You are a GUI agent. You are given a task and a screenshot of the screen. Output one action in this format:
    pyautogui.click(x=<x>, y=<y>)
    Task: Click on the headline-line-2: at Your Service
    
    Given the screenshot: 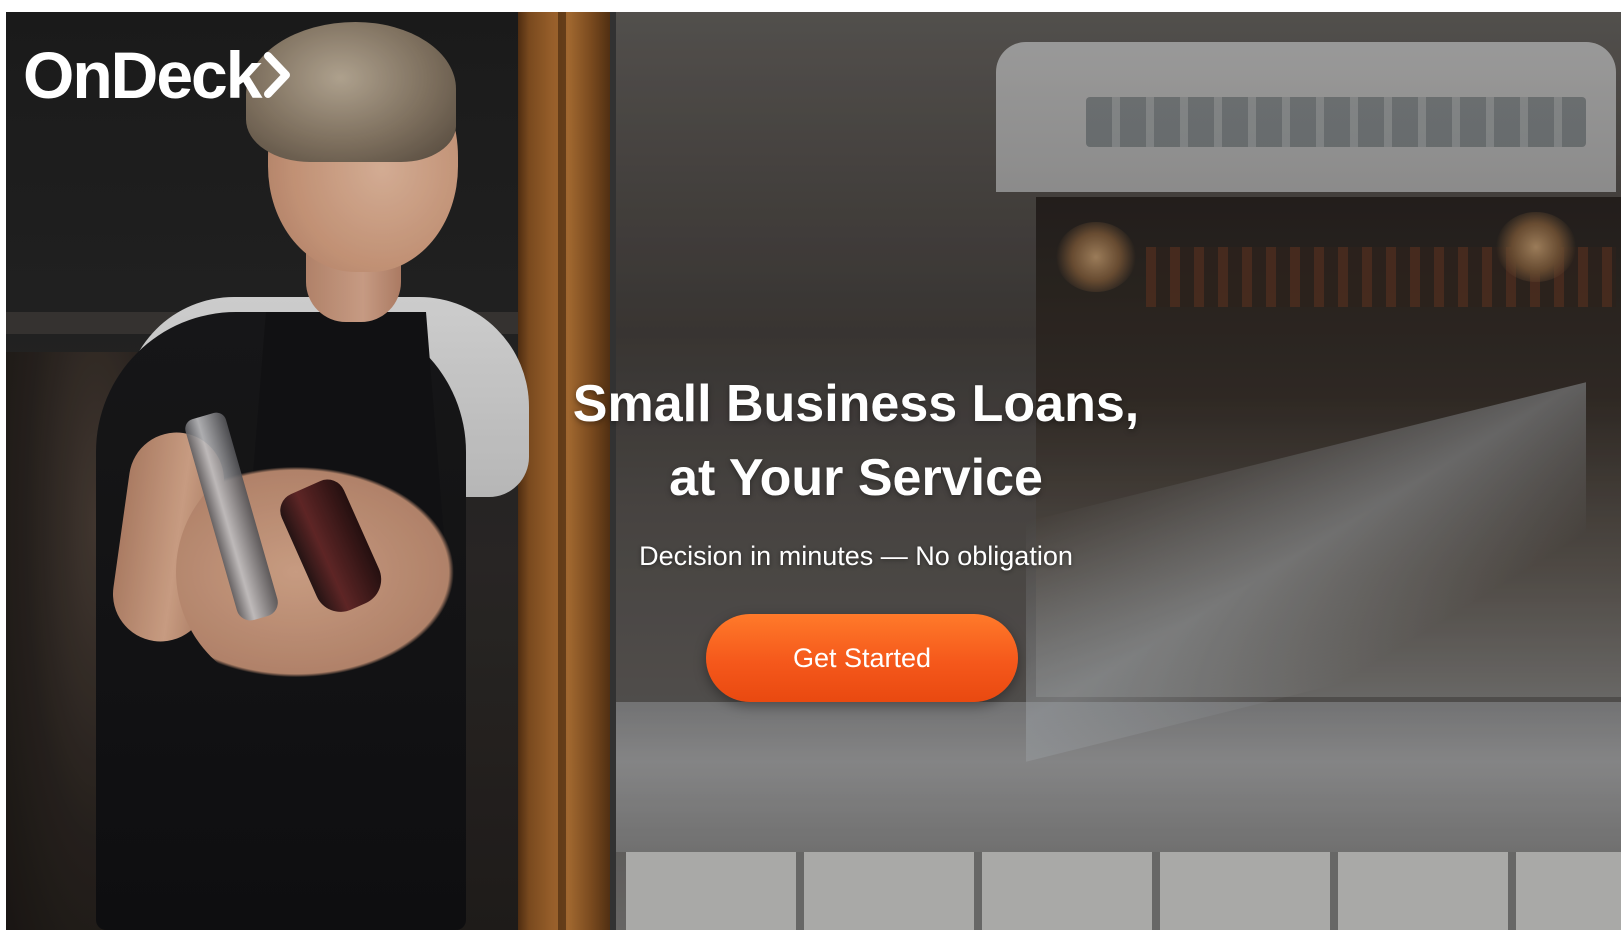 What is the action you would take?
    pyautogui.click(x=856, y=478)
    